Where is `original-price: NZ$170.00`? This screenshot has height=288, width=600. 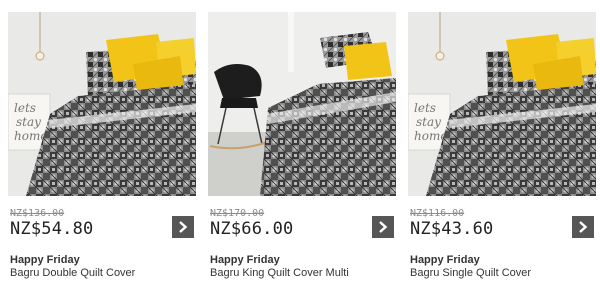
original-price: NZ$170.00 is located at coordinates (237, 213).